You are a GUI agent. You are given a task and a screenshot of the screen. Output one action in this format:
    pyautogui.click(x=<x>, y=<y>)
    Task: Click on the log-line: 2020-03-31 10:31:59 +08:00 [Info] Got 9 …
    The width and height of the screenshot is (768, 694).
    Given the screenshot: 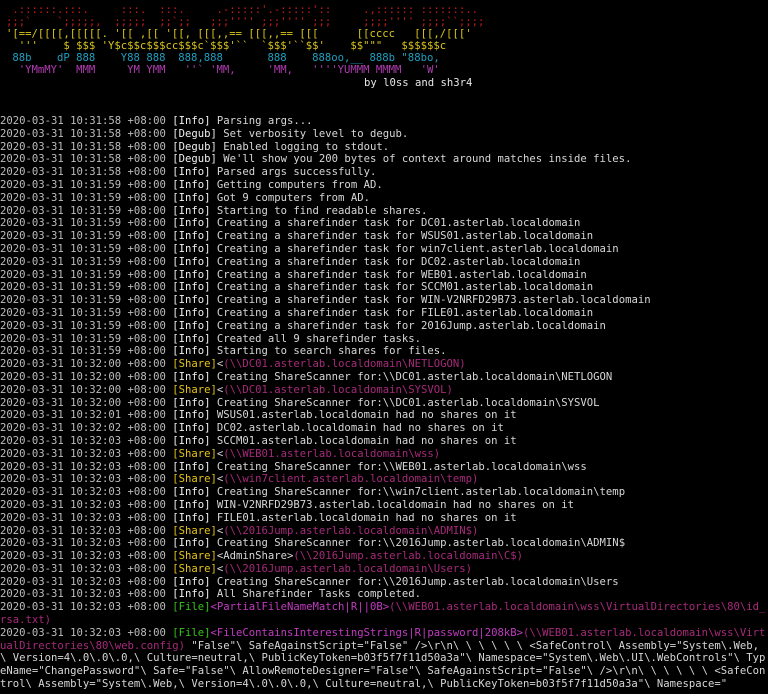 What is the action you would take?
    pyautogui.click(x=384, y=198)
    